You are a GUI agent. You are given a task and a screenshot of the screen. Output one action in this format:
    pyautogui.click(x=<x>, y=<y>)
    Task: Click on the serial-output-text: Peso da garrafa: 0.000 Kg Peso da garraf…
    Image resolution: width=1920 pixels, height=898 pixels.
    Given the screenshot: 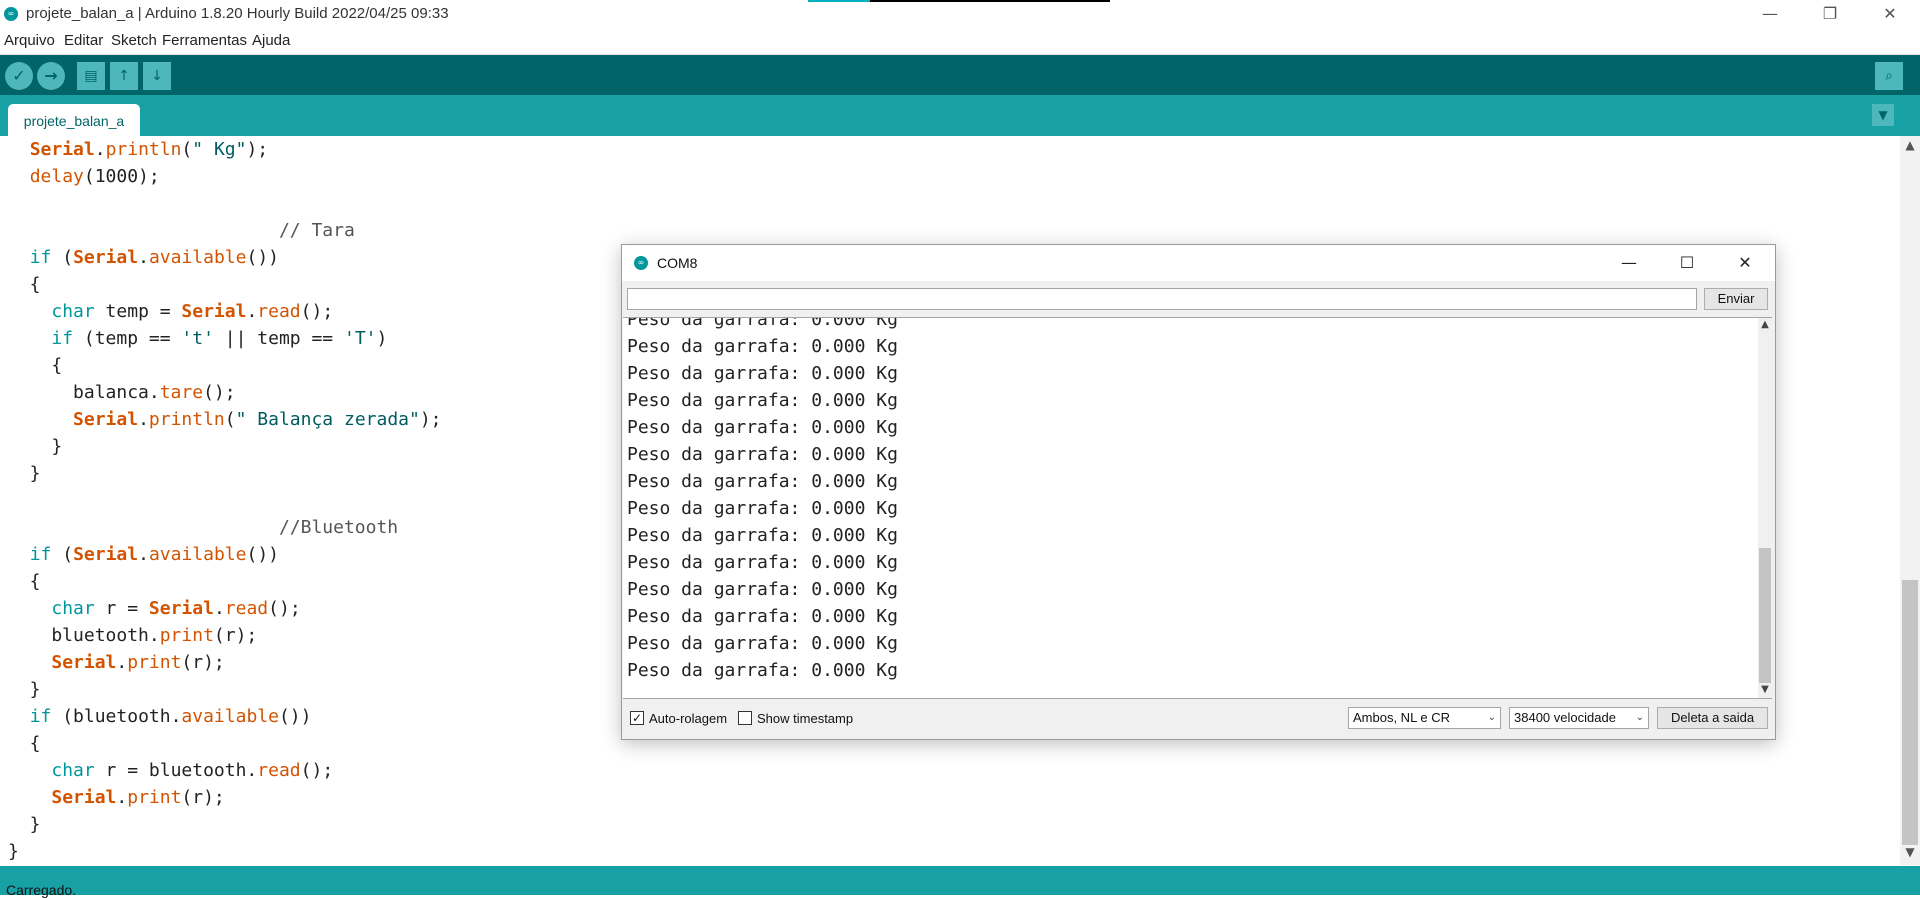 What is the action you would take?
    pyautogui.click(x=762, y=499)
    